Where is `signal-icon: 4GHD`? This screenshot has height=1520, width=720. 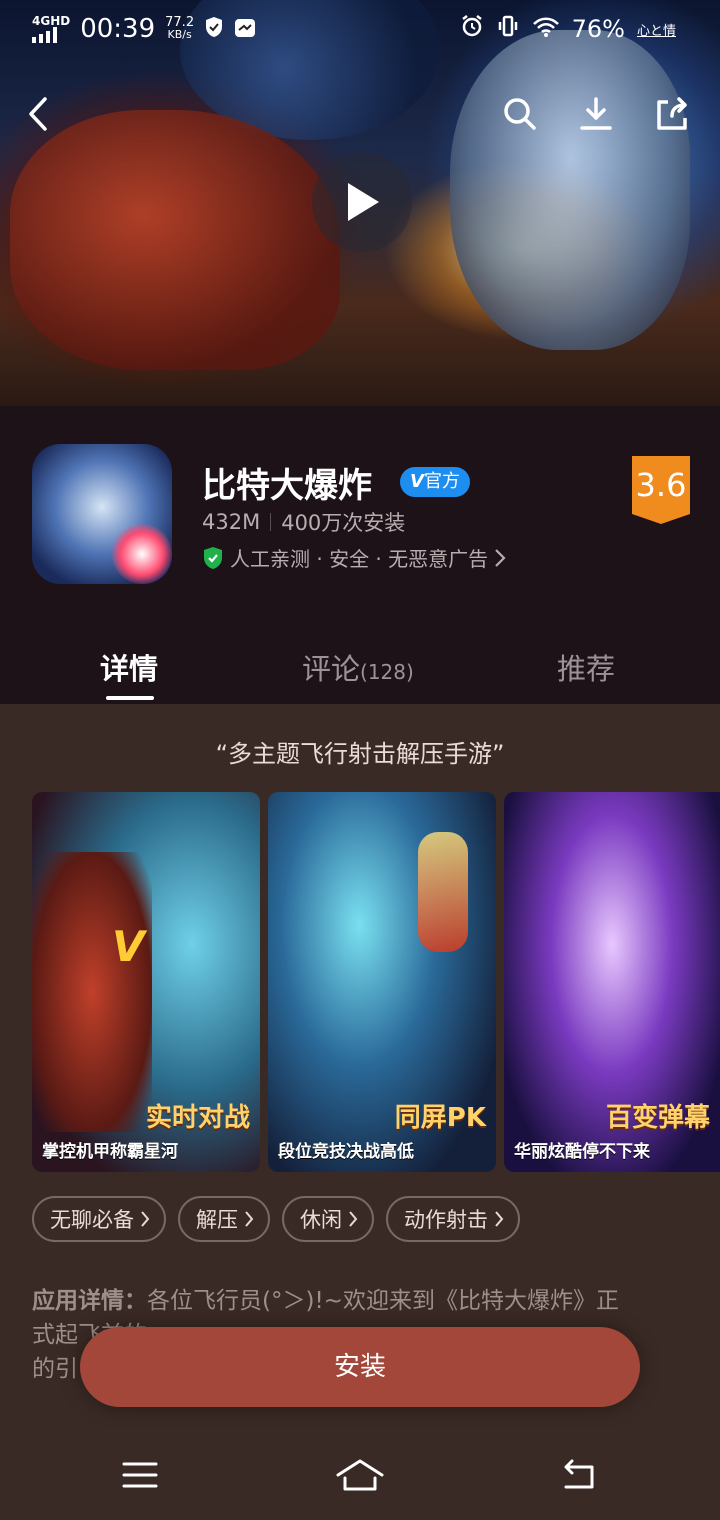 signal-icon: 4GHD is located at coordinates (51, 29).